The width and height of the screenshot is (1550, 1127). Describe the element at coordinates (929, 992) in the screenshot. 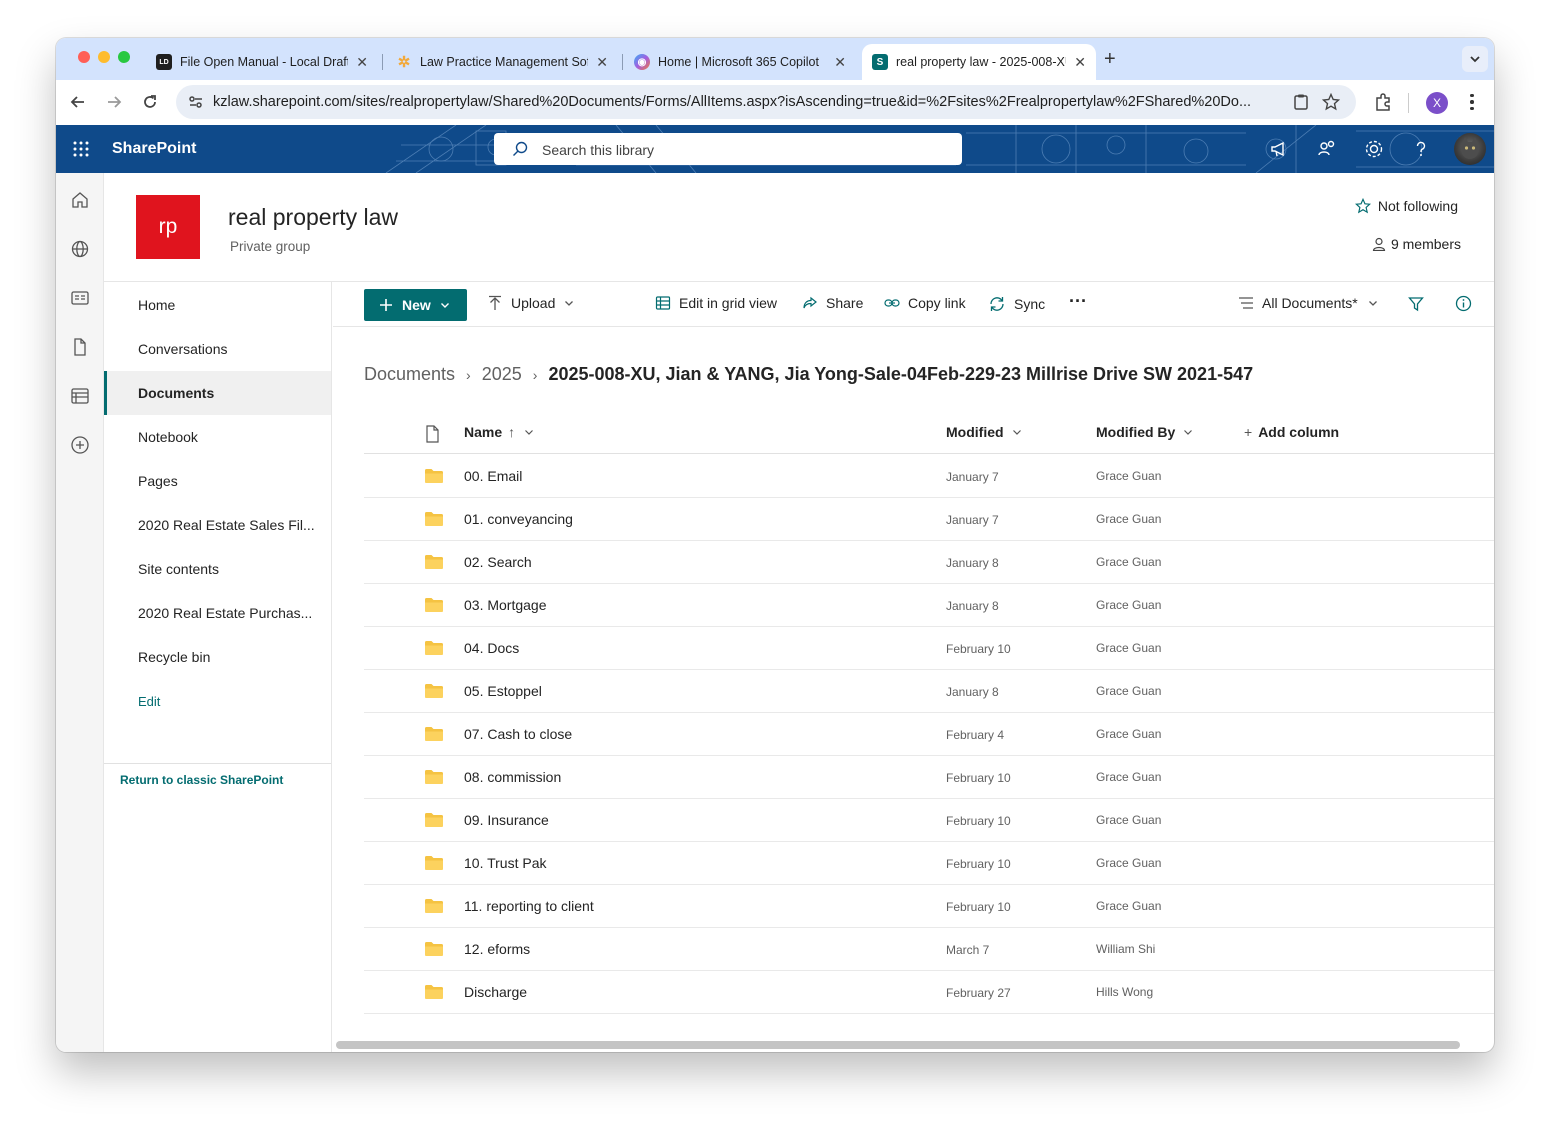

I see `table-row: Discharge February 27 Hills Wong` at that location.